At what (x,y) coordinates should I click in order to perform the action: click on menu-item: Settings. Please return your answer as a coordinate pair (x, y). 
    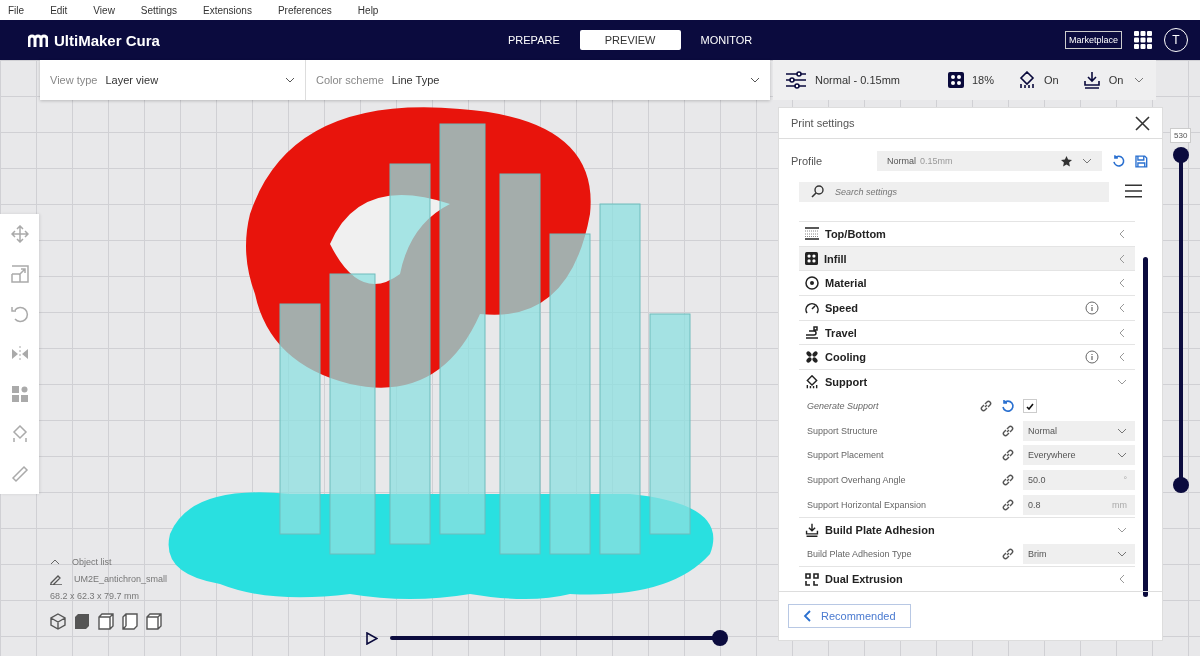
    Looking at the image, I should click on (158, 10).